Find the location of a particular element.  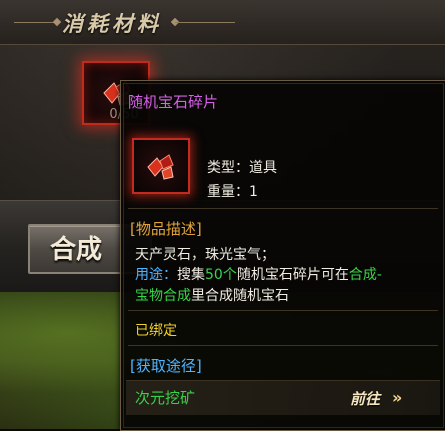

item-type: 类型：道具 is located at coordinates (242, 168).